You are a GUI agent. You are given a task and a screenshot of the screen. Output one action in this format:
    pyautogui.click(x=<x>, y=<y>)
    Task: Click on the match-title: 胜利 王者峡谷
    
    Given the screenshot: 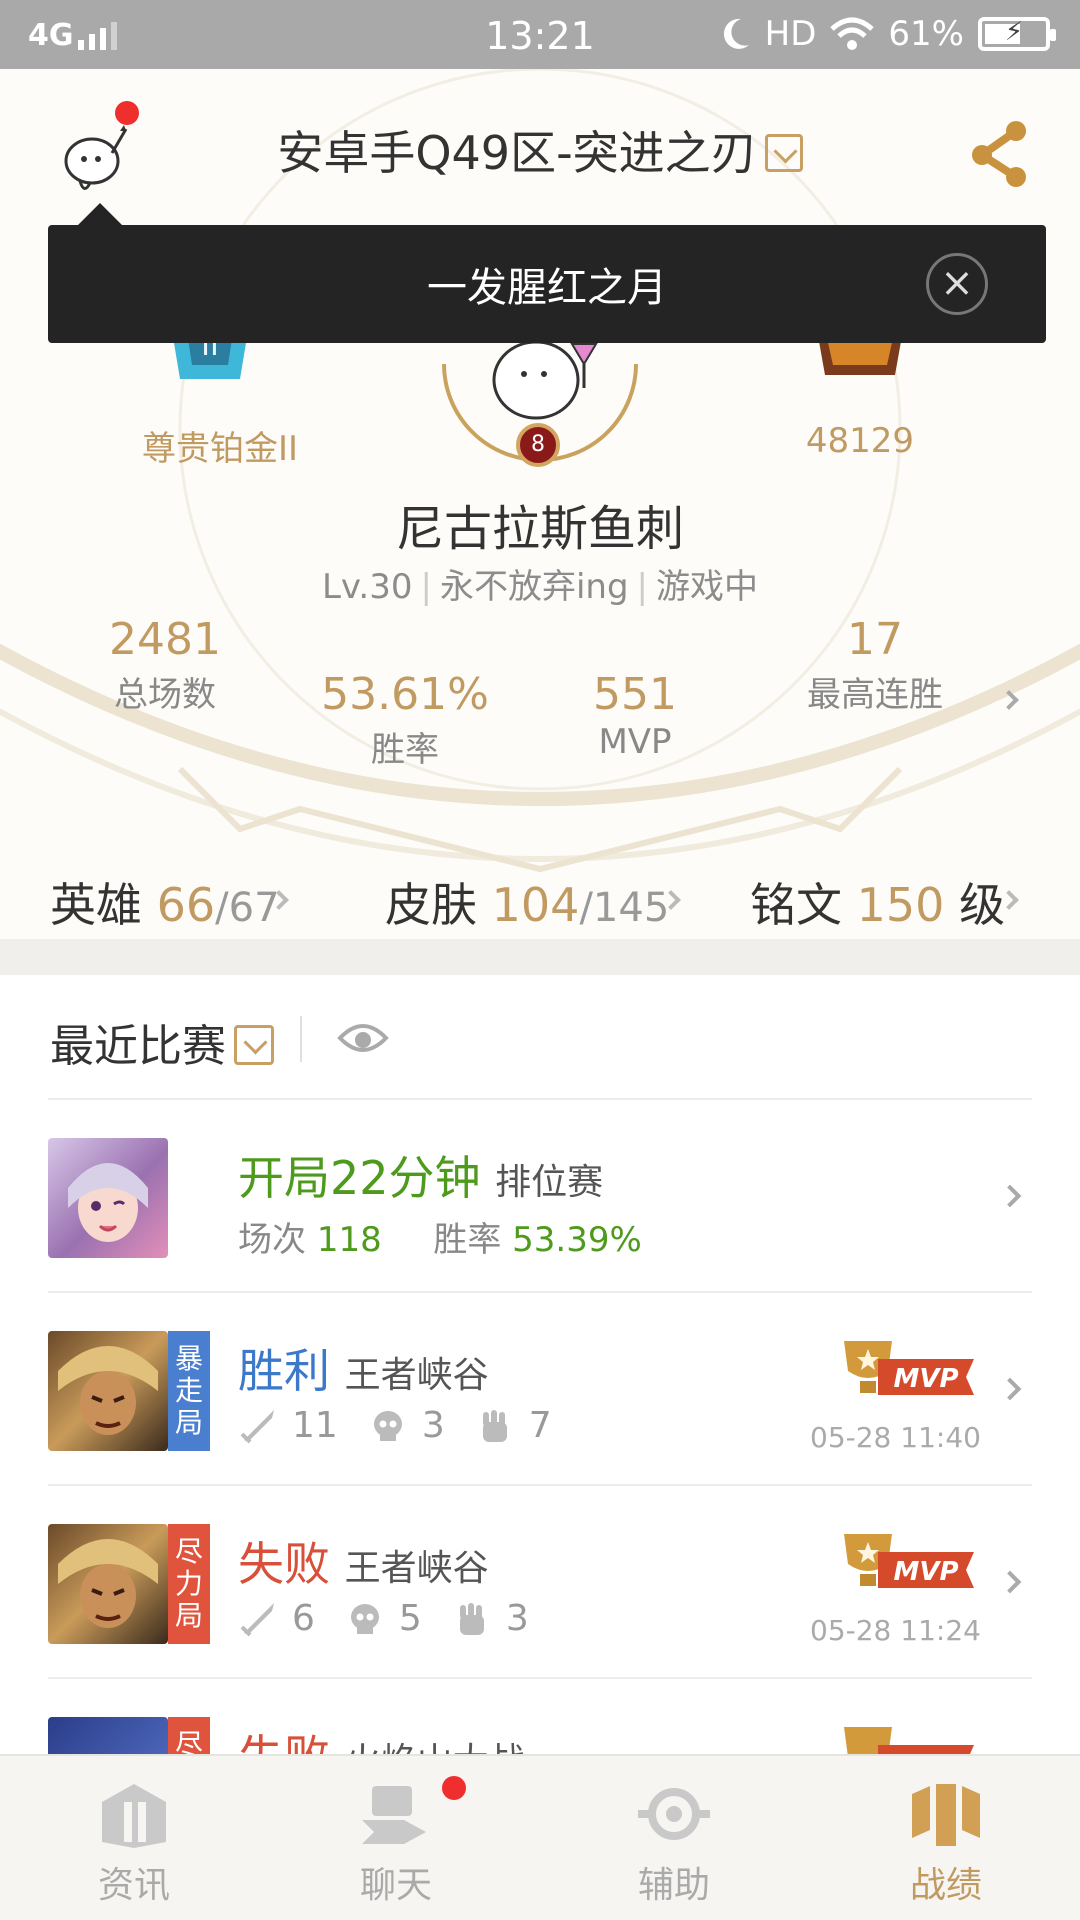 What is the action you would take?
    pyautogui.click(x=363, y=1368)
    